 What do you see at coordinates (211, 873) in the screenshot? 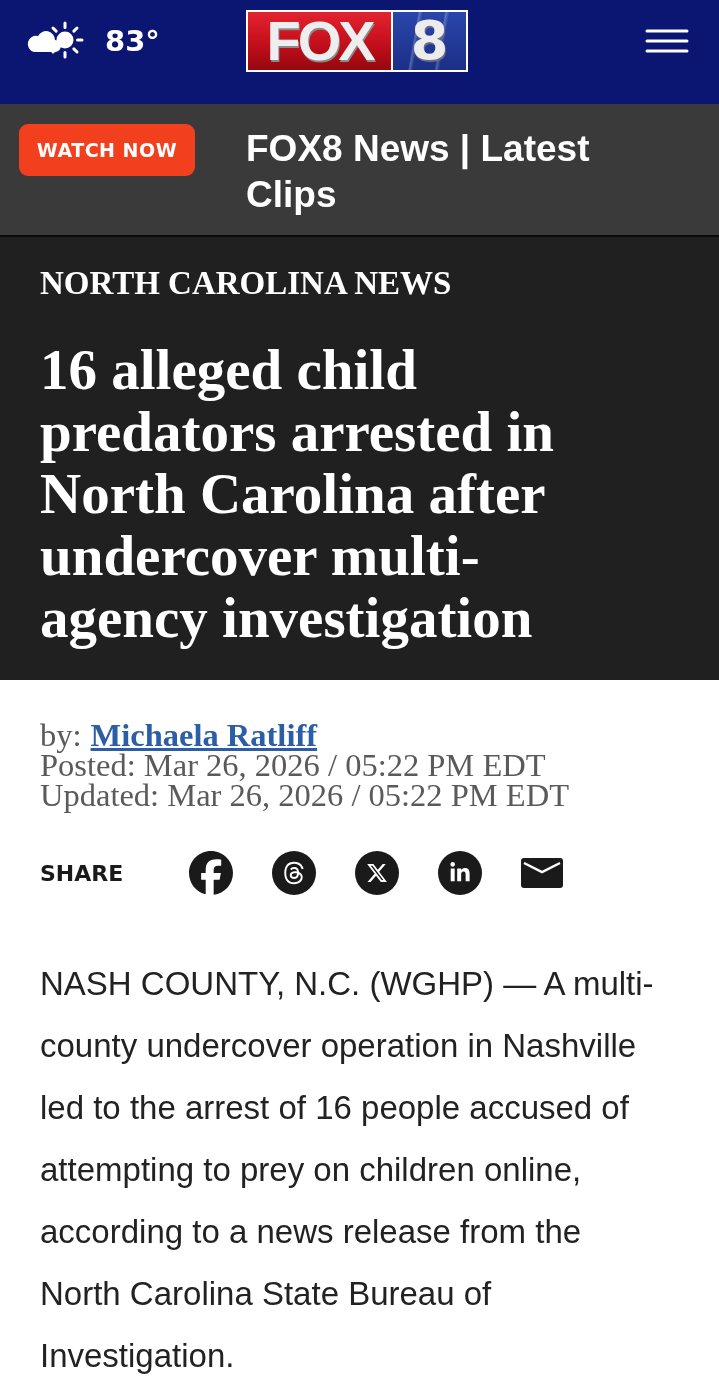
I see `facebook-icon` at bounding box center [211, 873].